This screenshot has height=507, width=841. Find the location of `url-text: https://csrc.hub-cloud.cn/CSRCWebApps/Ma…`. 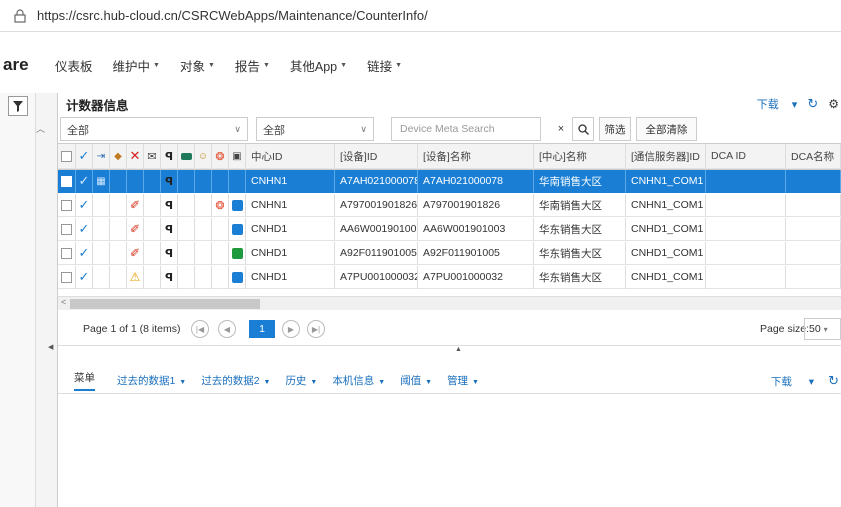

url-text: https://csrc.hub-cloud.cn/CSRCWebApps/Ma… is located at coordinates (232, 15).